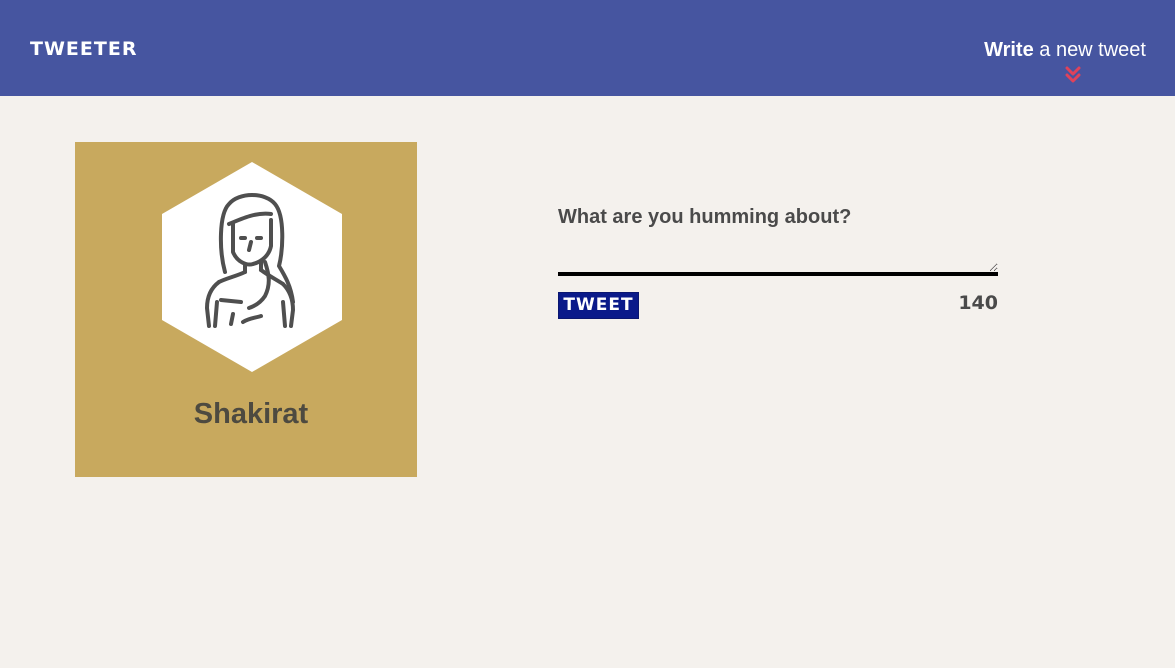 This screenshot has height=668, width=1175. What do you see at coordinates (252, 267) in the screenshot?
I see `user-avatar-icon` at bounding box center [252, 267].